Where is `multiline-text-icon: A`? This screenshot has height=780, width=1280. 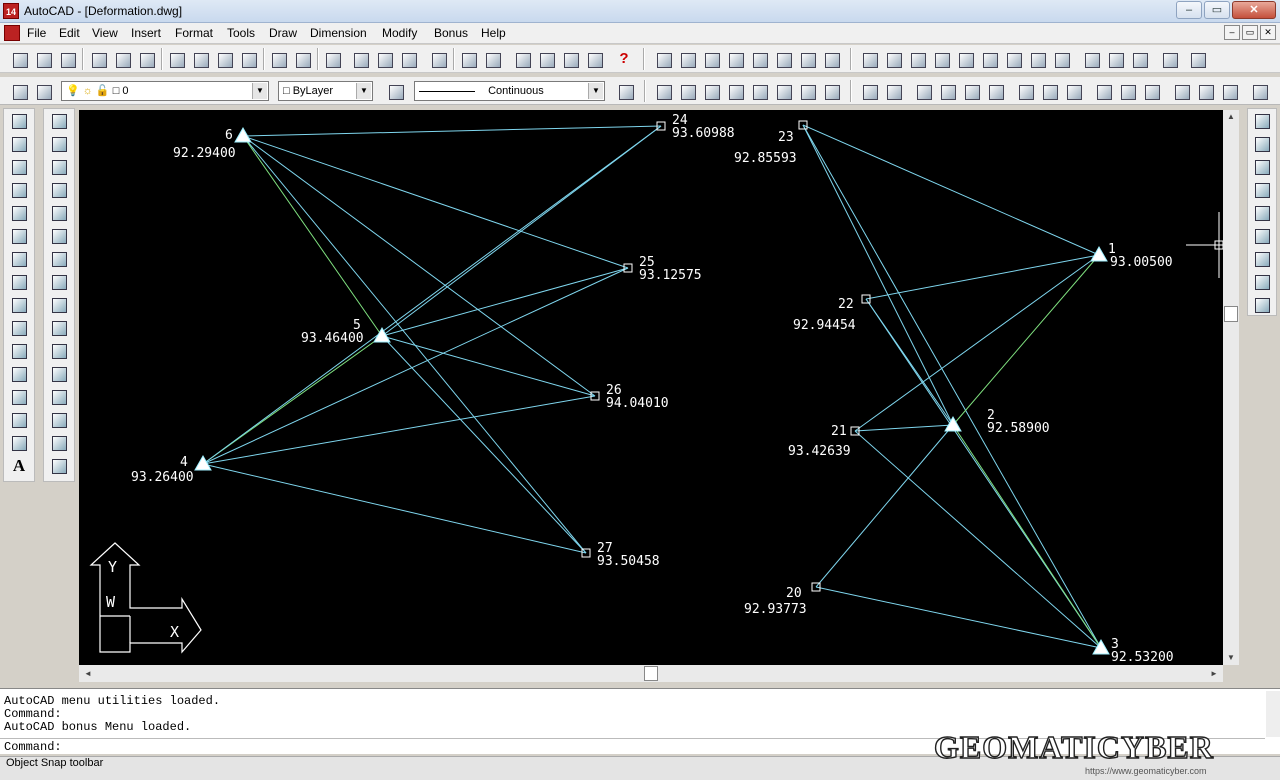 multiline-text-icon: A is located at coordinates (19, 466).